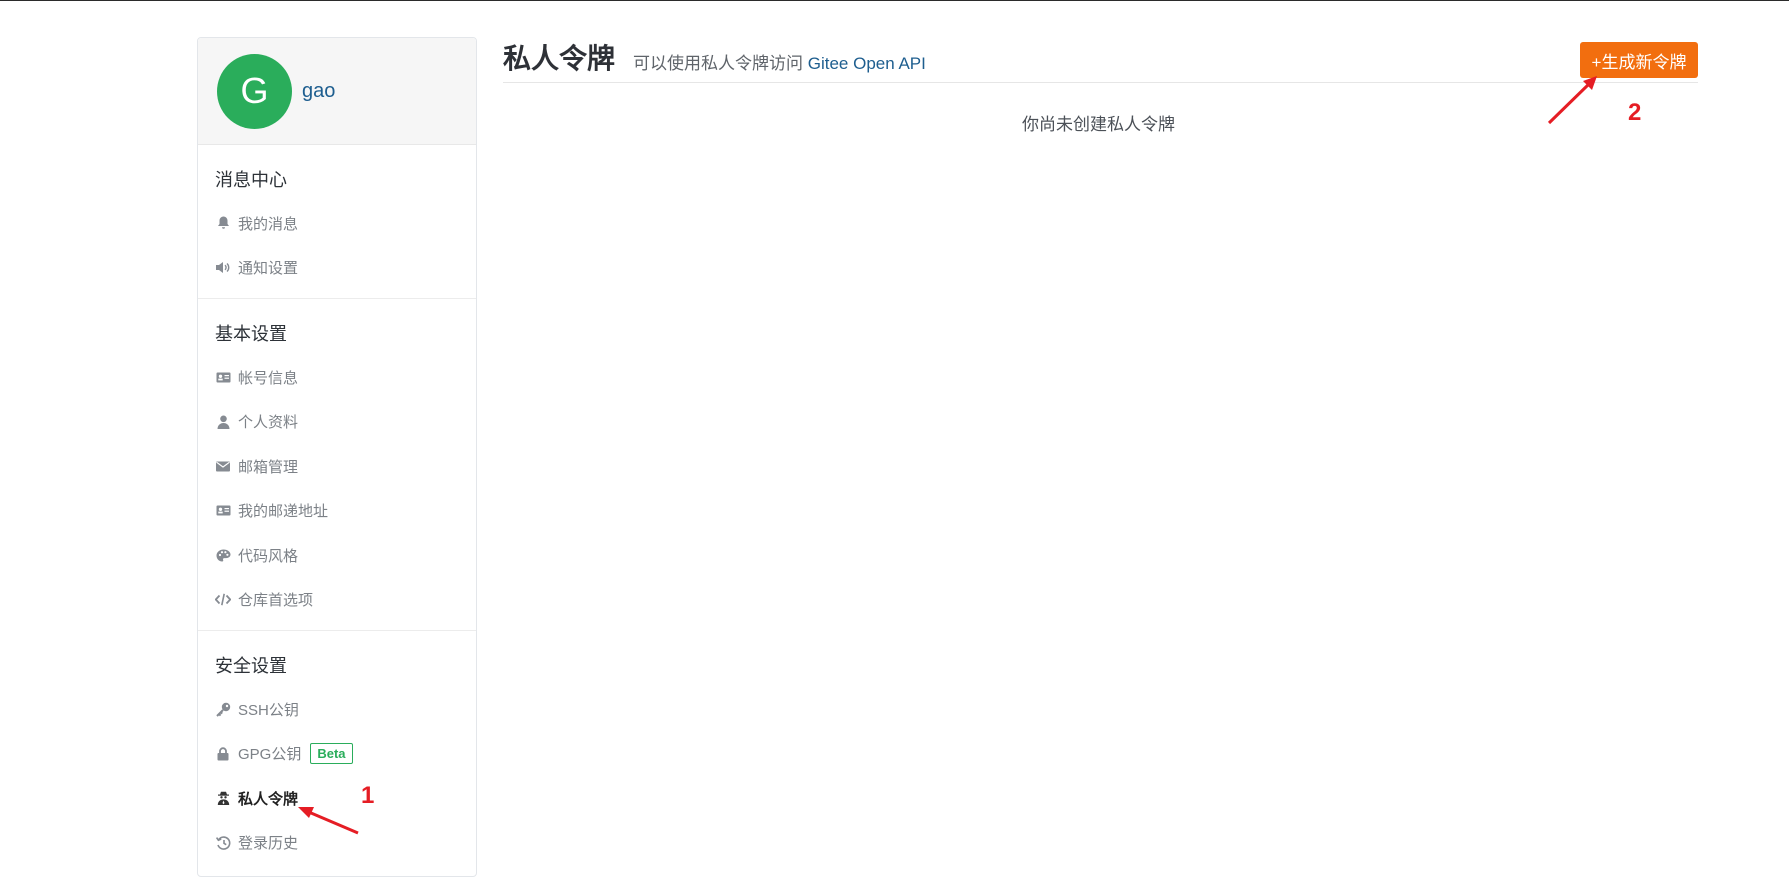 The image size is (1789, 877). Describe the element at coordinates (331, 754) in the screenshot. I see `beta-badge: Beta` at that location.